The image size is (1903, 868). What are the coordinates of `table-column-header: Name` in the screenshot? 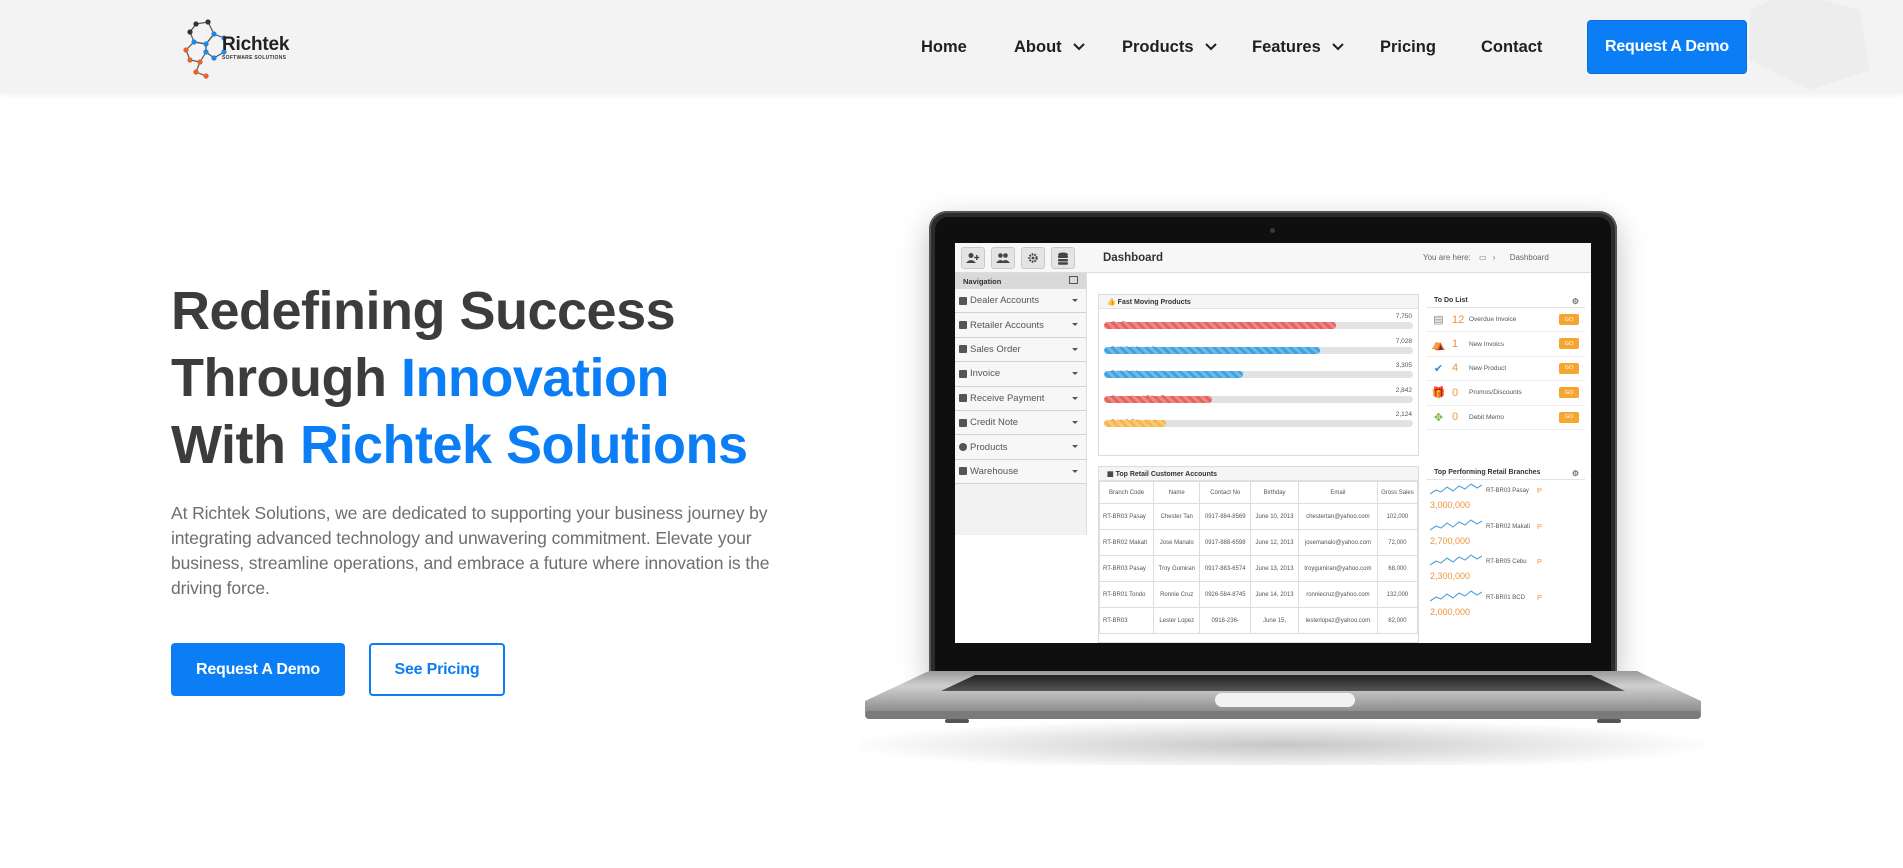 It's located at (1177, 492).